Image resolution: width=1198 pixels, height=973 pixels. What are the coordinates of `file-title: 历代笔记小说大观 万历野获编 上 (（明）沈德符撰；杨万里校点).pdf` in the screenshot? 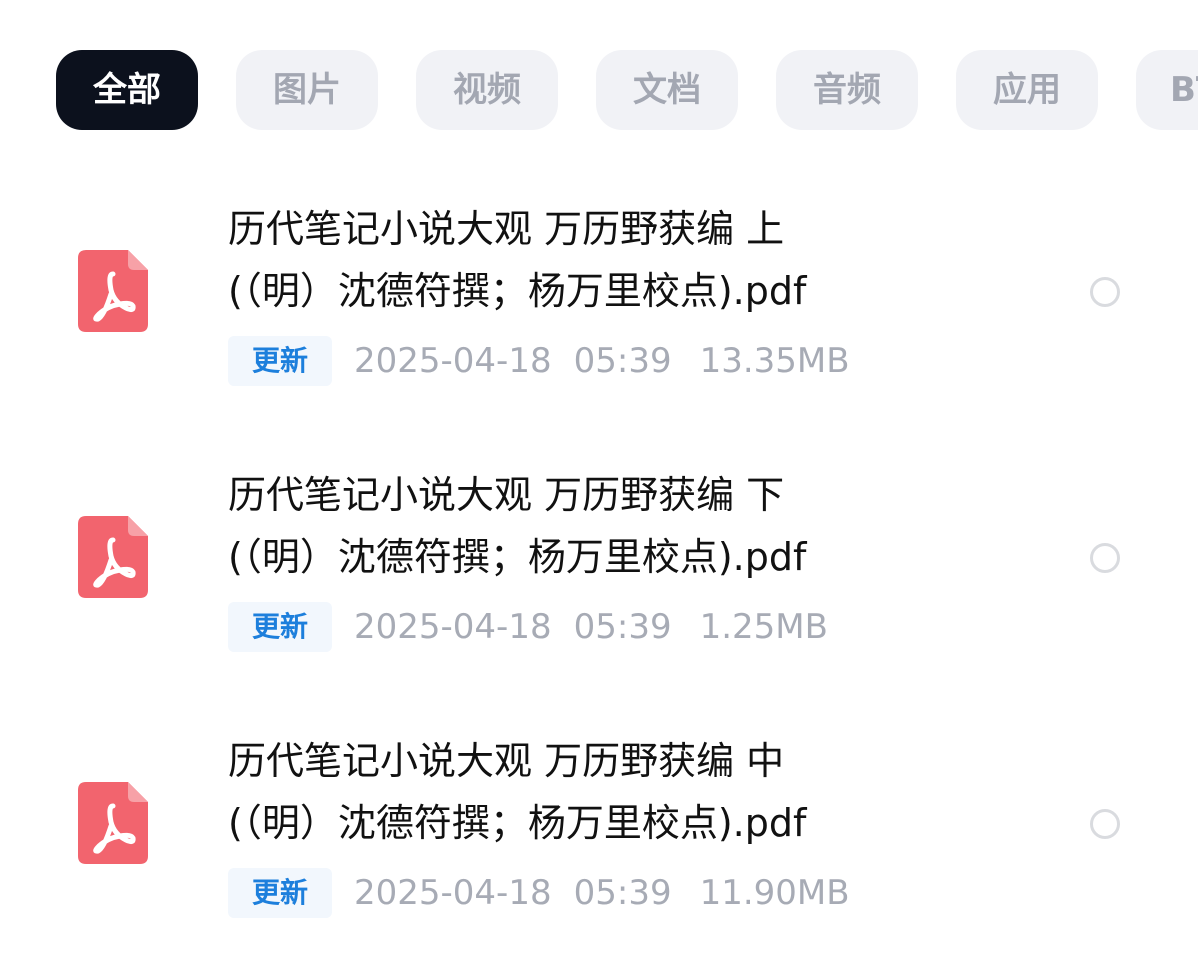 It's located at (608, 260).